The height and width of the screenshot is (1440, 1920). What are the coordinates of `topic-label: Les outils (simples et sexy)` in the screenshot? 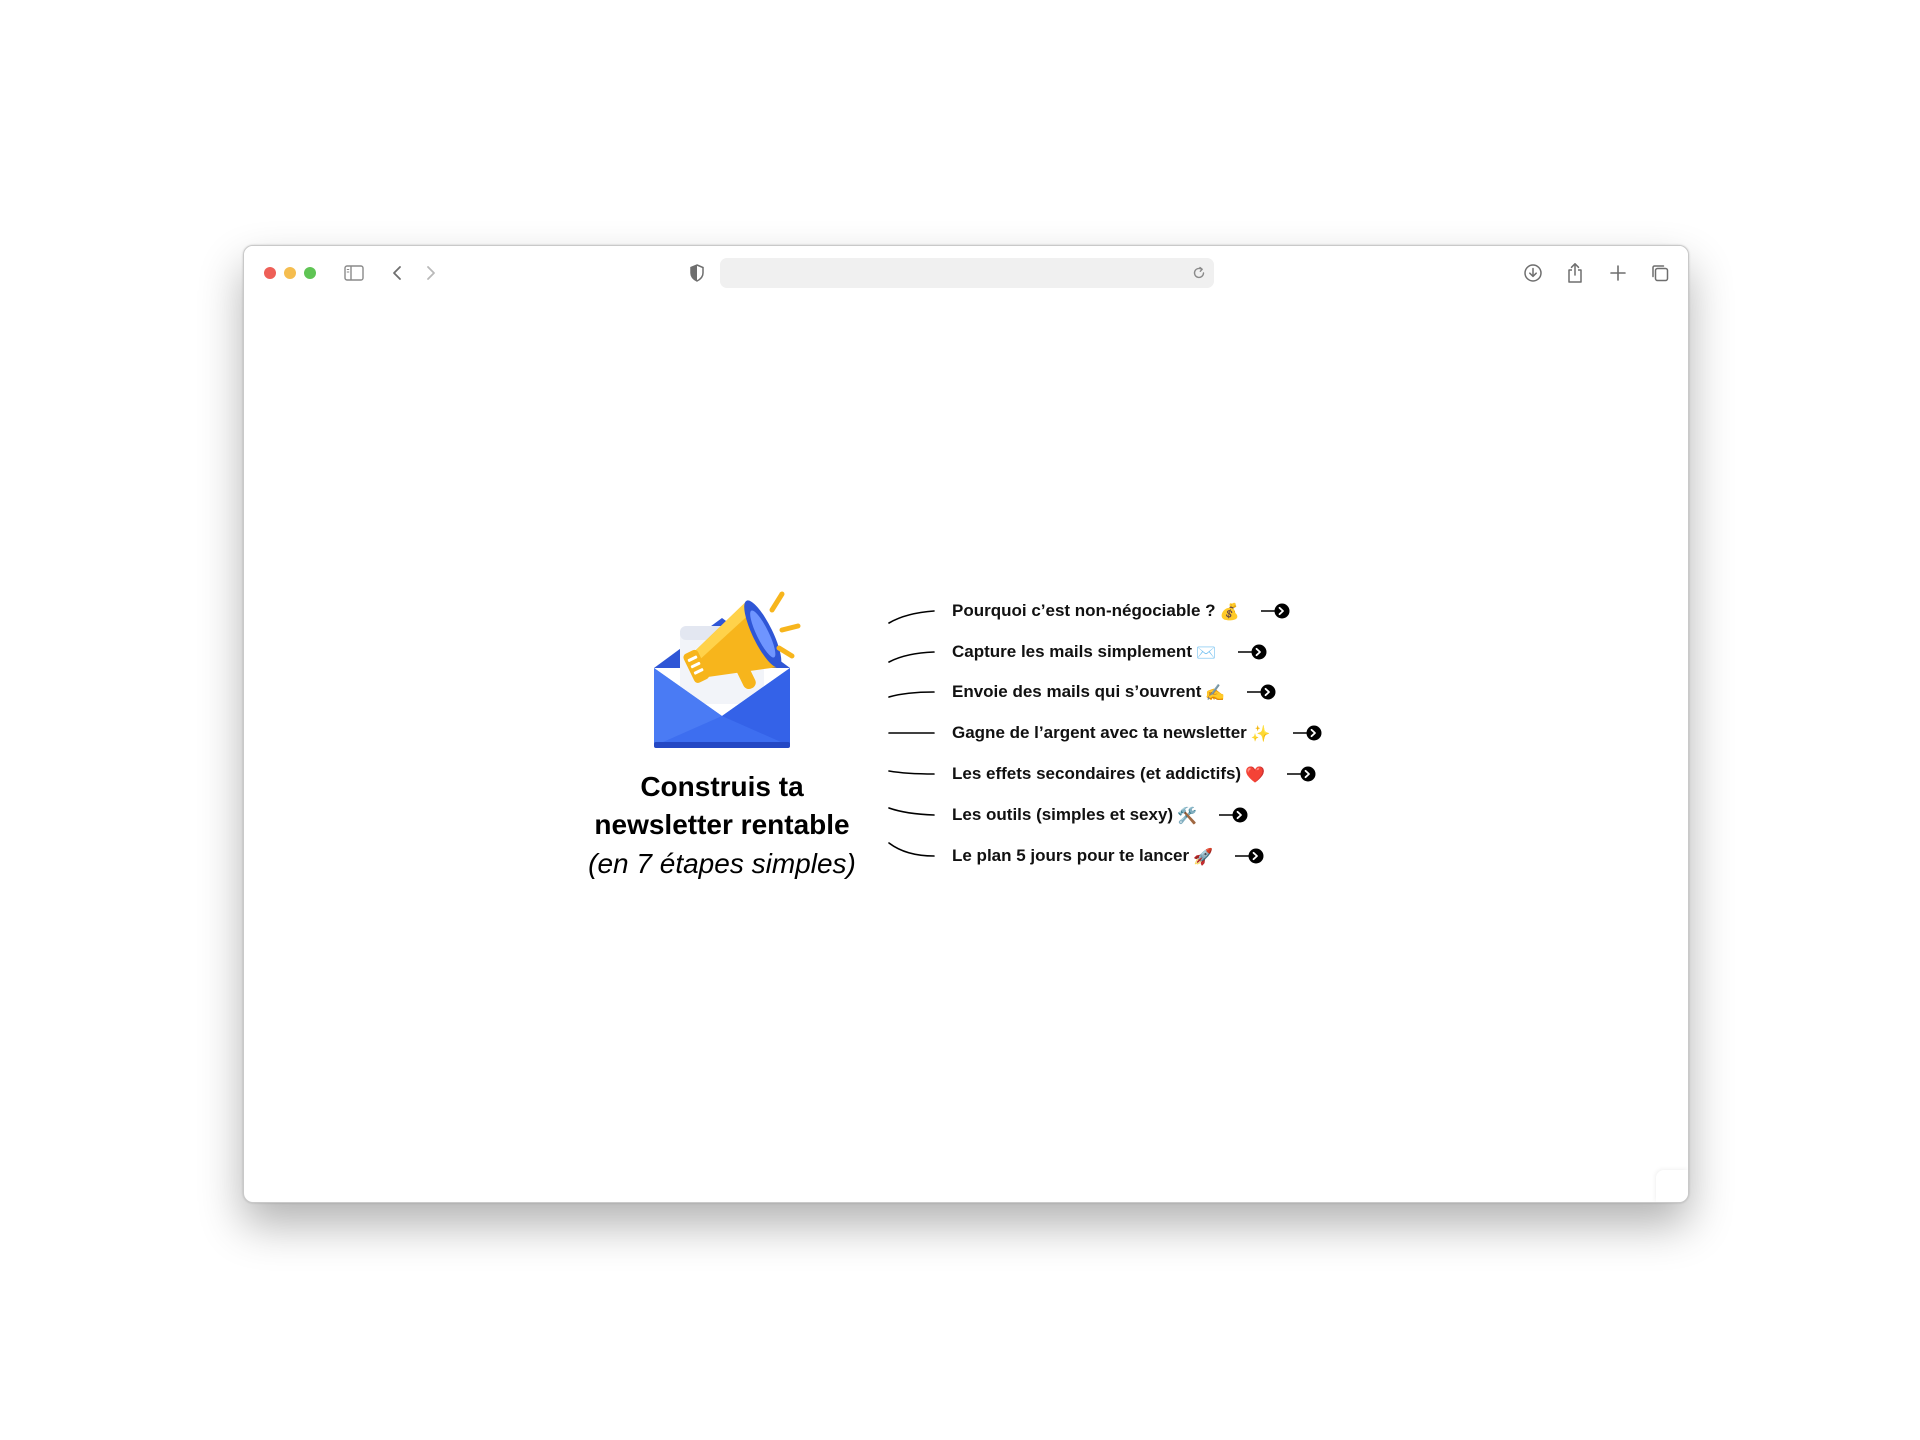 It's located at (1063, 814).